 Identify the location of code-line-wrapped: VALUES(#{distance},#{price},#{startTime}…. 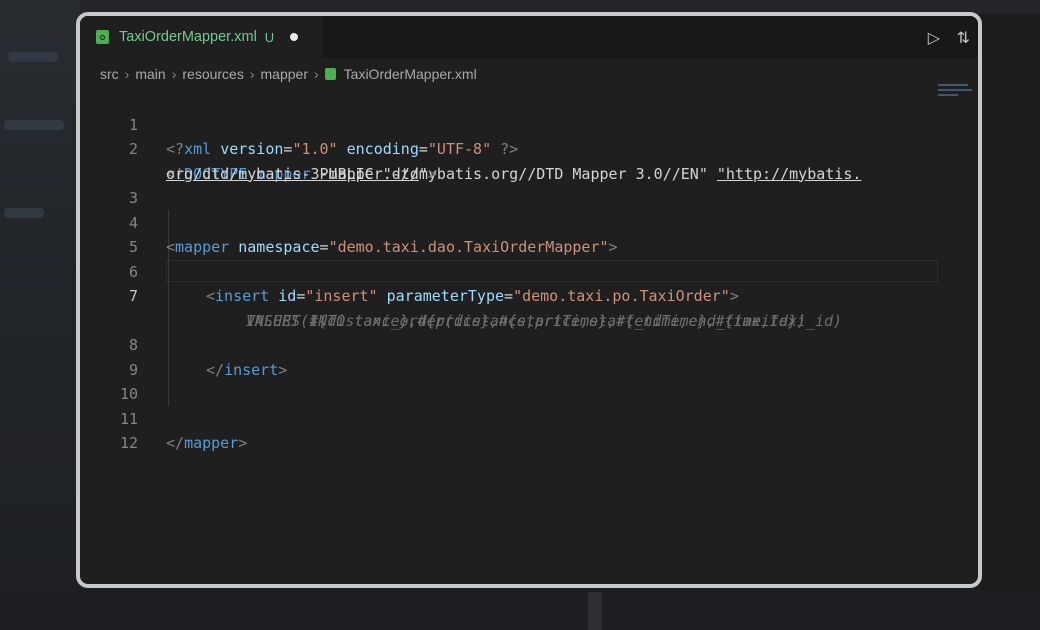
(443, 307).